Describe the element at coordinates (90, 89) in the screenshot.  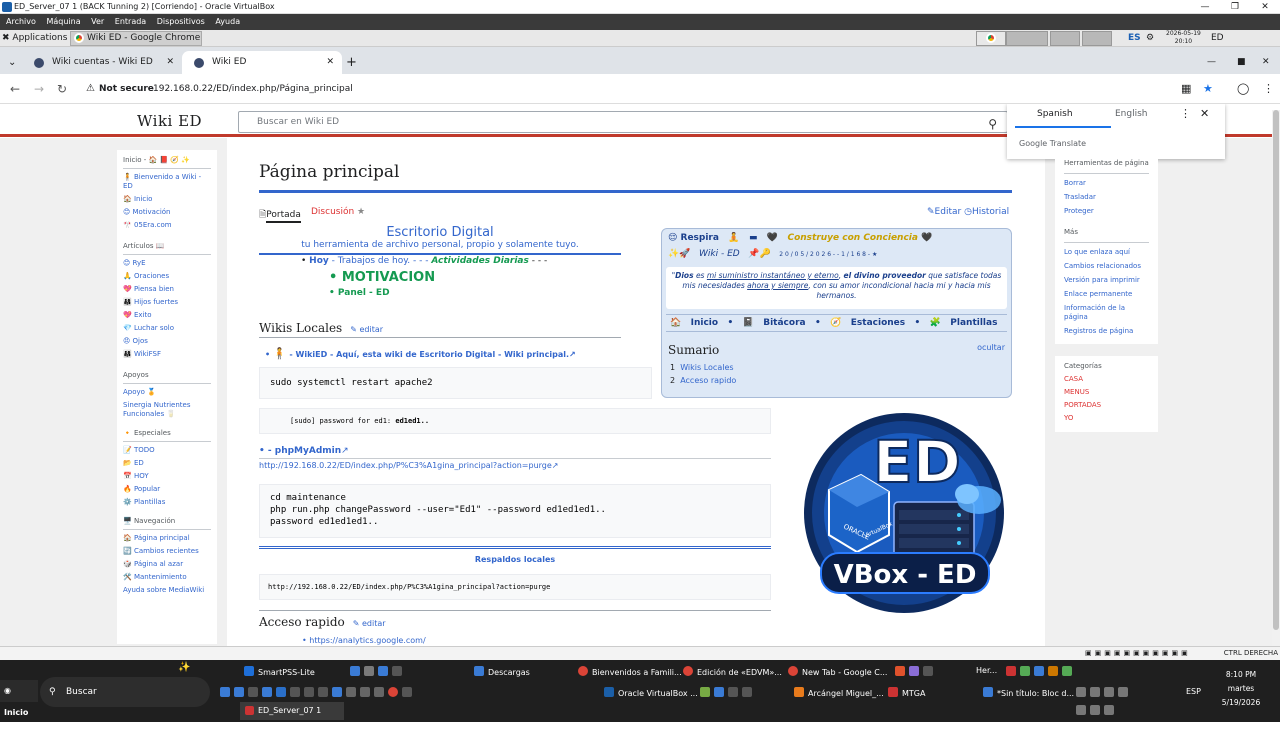
I see `warning-icon: ⚠` at that location.